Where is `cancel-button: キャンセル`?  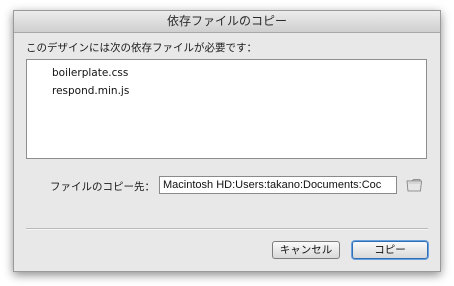 cancel-button: キャンセル is located at coordinates (306, 250).